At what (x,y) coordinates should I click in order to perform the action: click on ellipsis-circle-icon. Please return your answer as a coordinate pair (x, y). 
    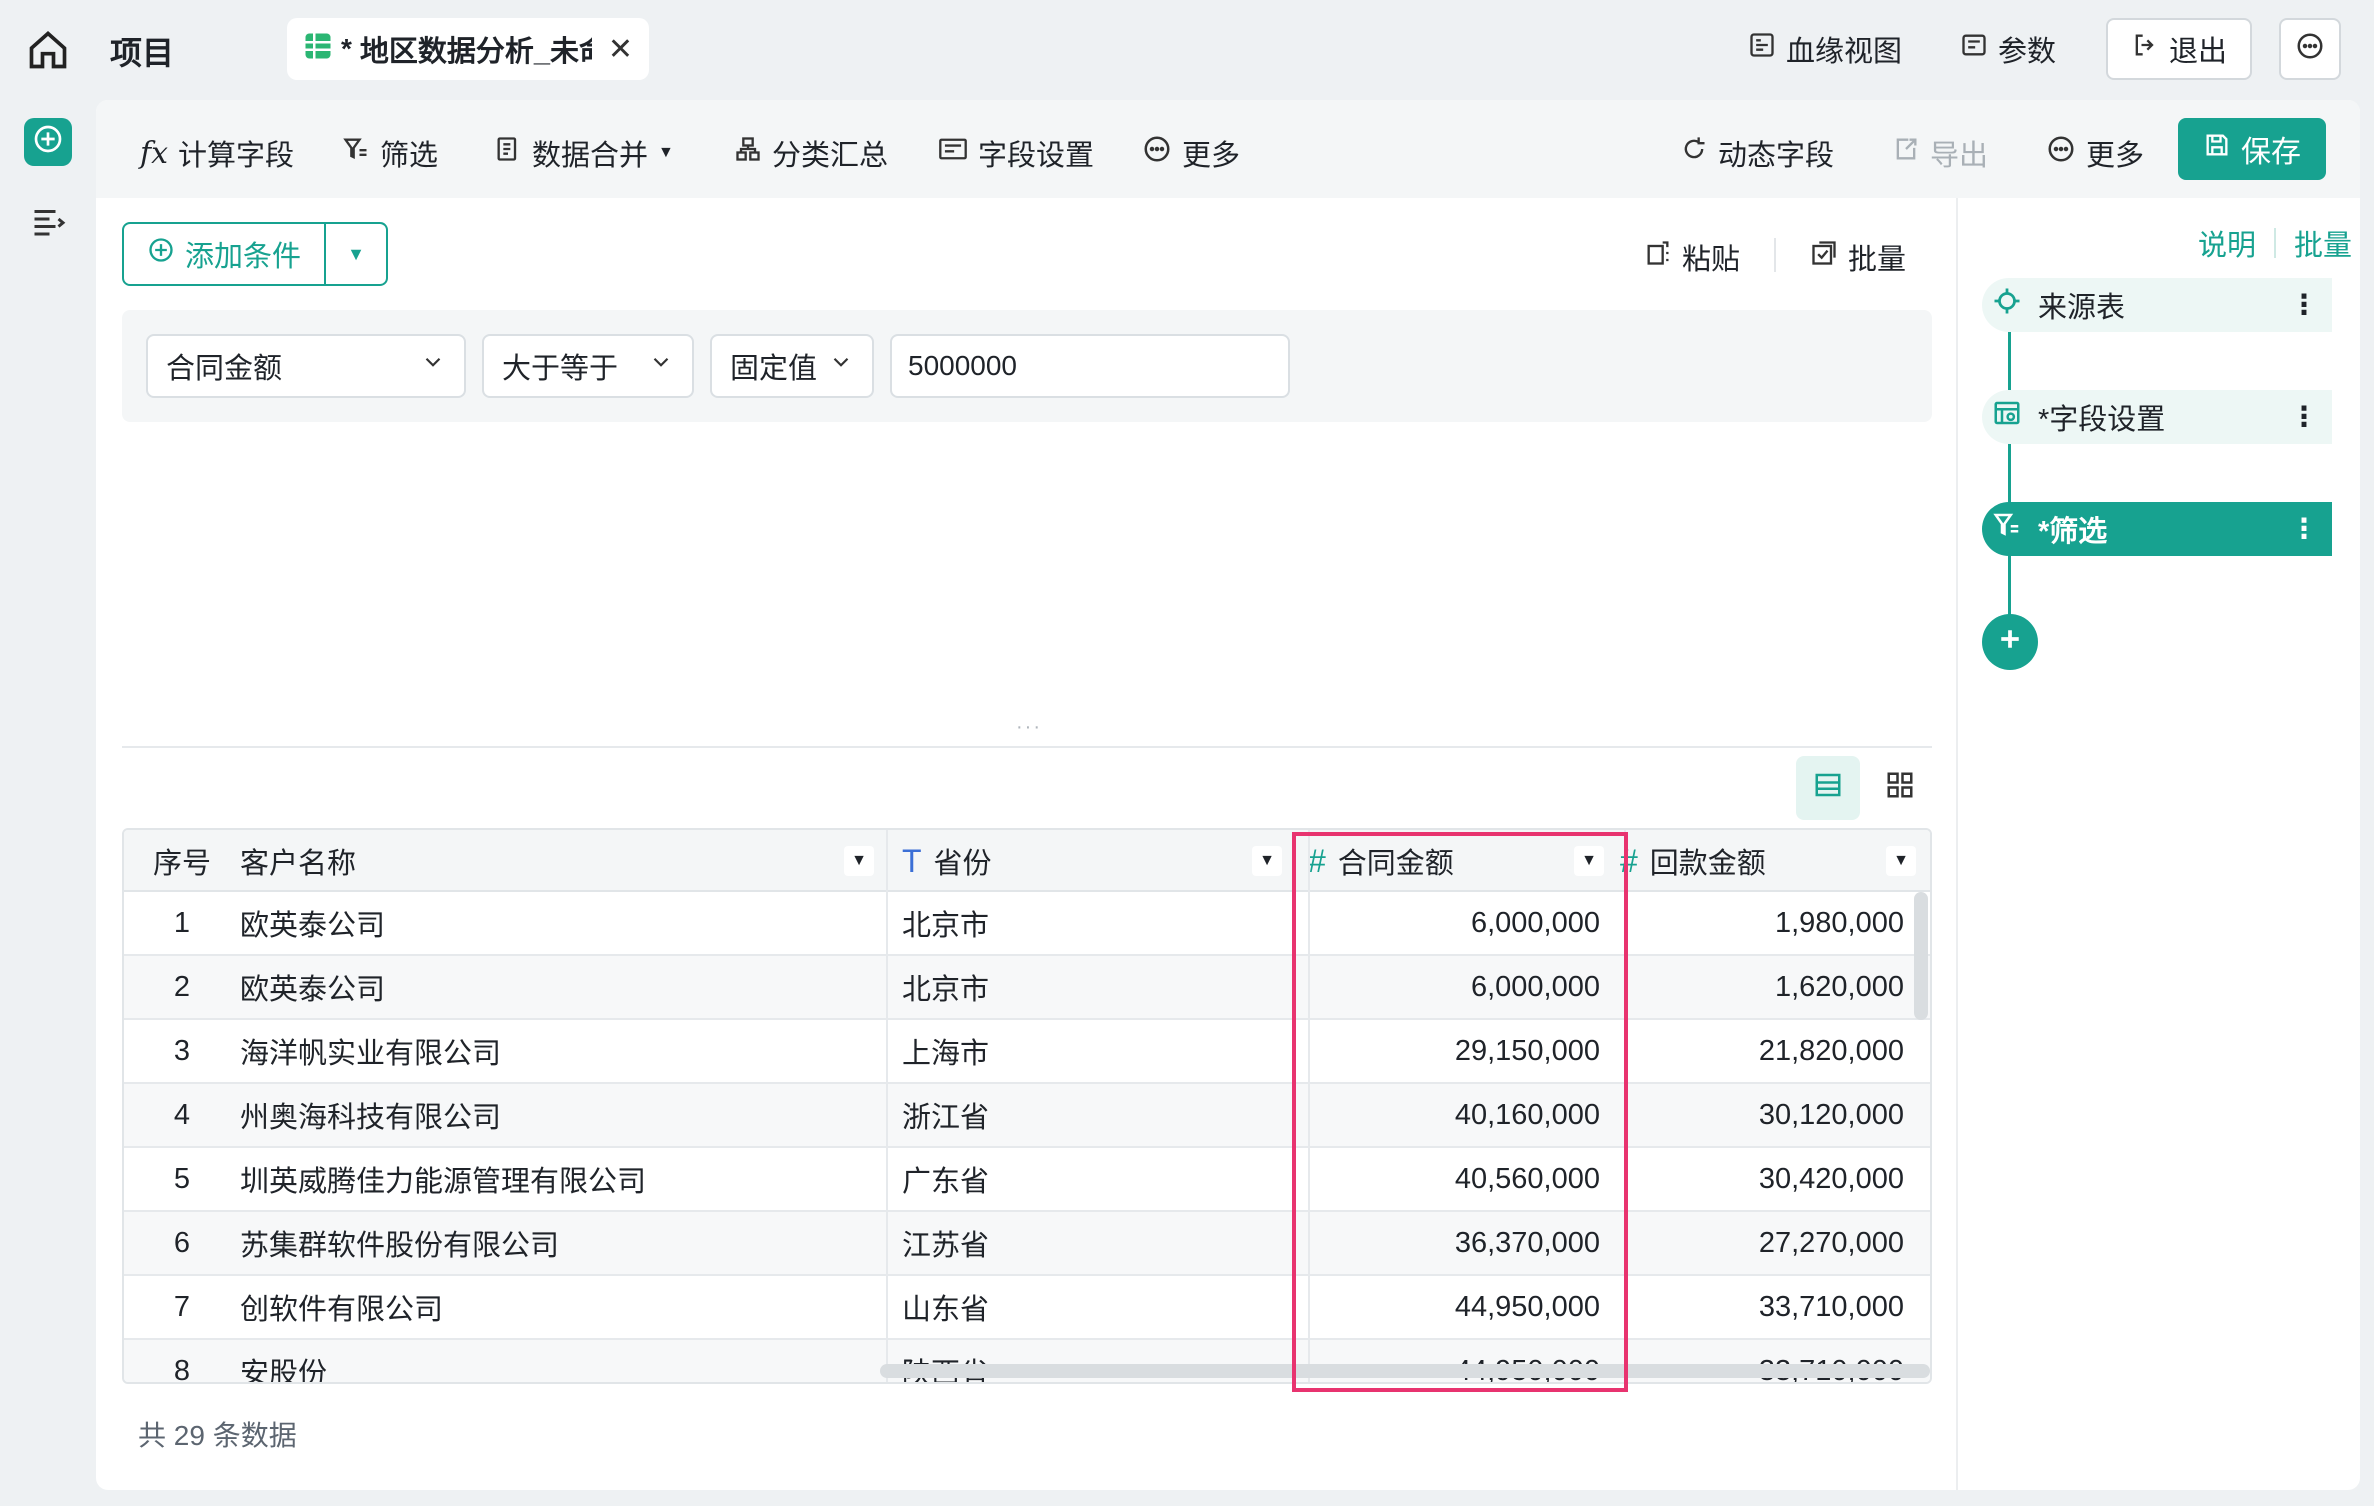
    Looking at the image, I should click on (2310, 49).